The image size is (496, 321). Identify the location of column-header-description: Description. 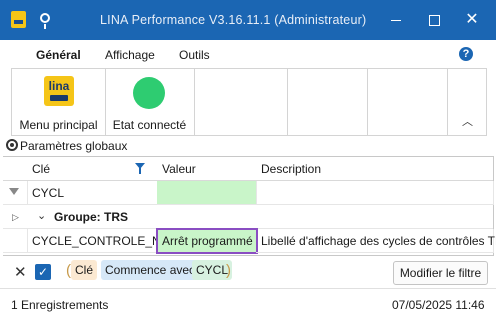
(374, 169).